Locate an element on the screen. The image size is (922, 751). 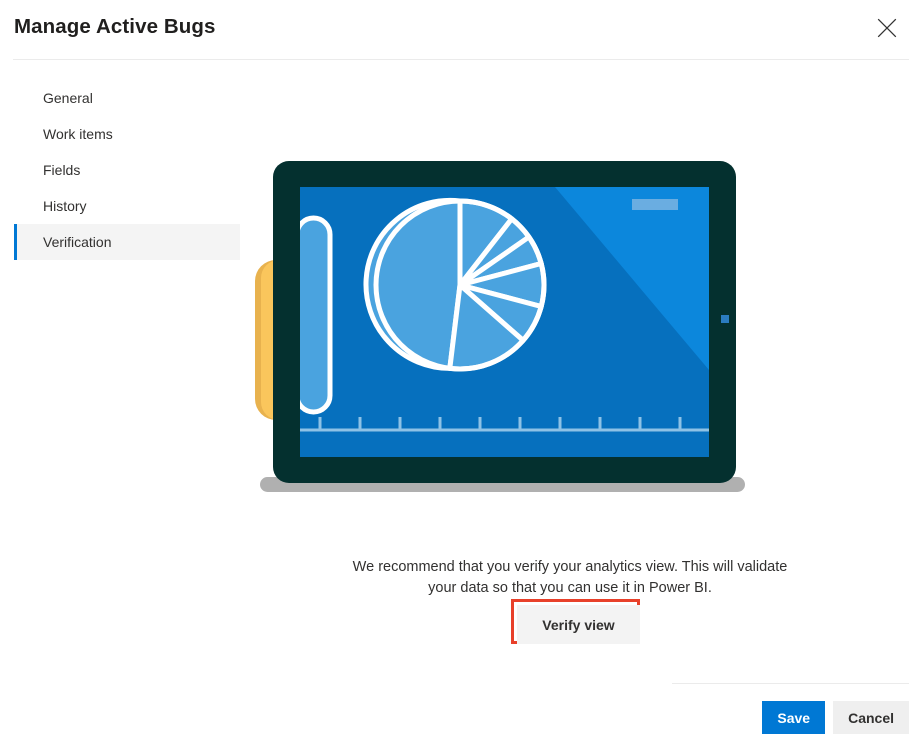
dialog-footer: Save Cancel is located at coordinates (835, 717).